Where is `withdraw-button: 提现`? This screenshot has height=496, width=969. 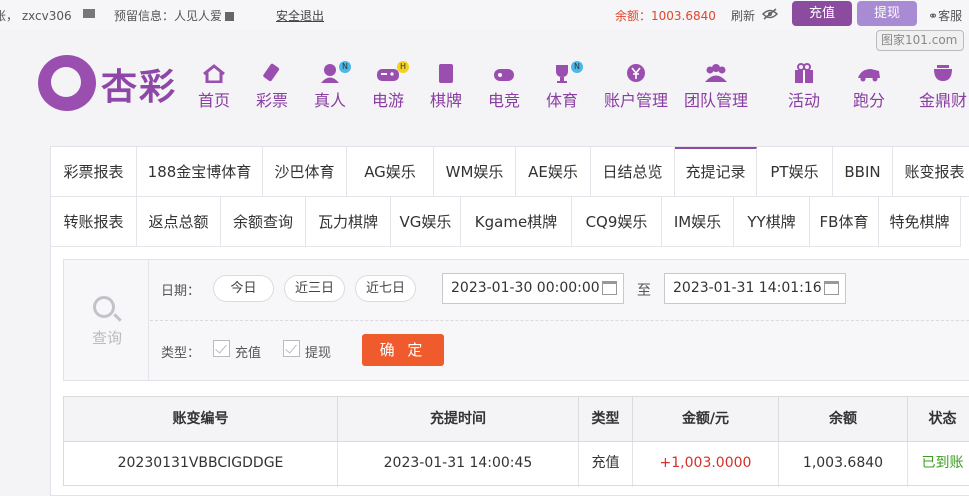
withdraw-button: 提现 is located at coordinates (887, 13).